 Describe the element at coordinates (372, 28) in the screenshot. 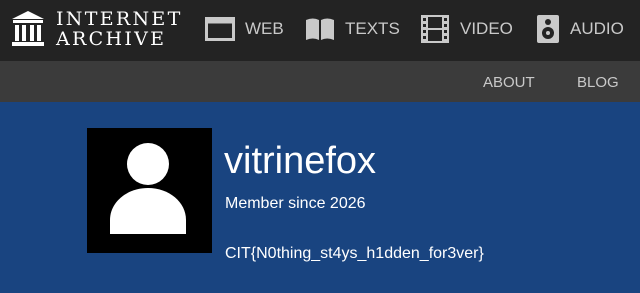

I see `nav-texts-label: TEXTS` at that location.